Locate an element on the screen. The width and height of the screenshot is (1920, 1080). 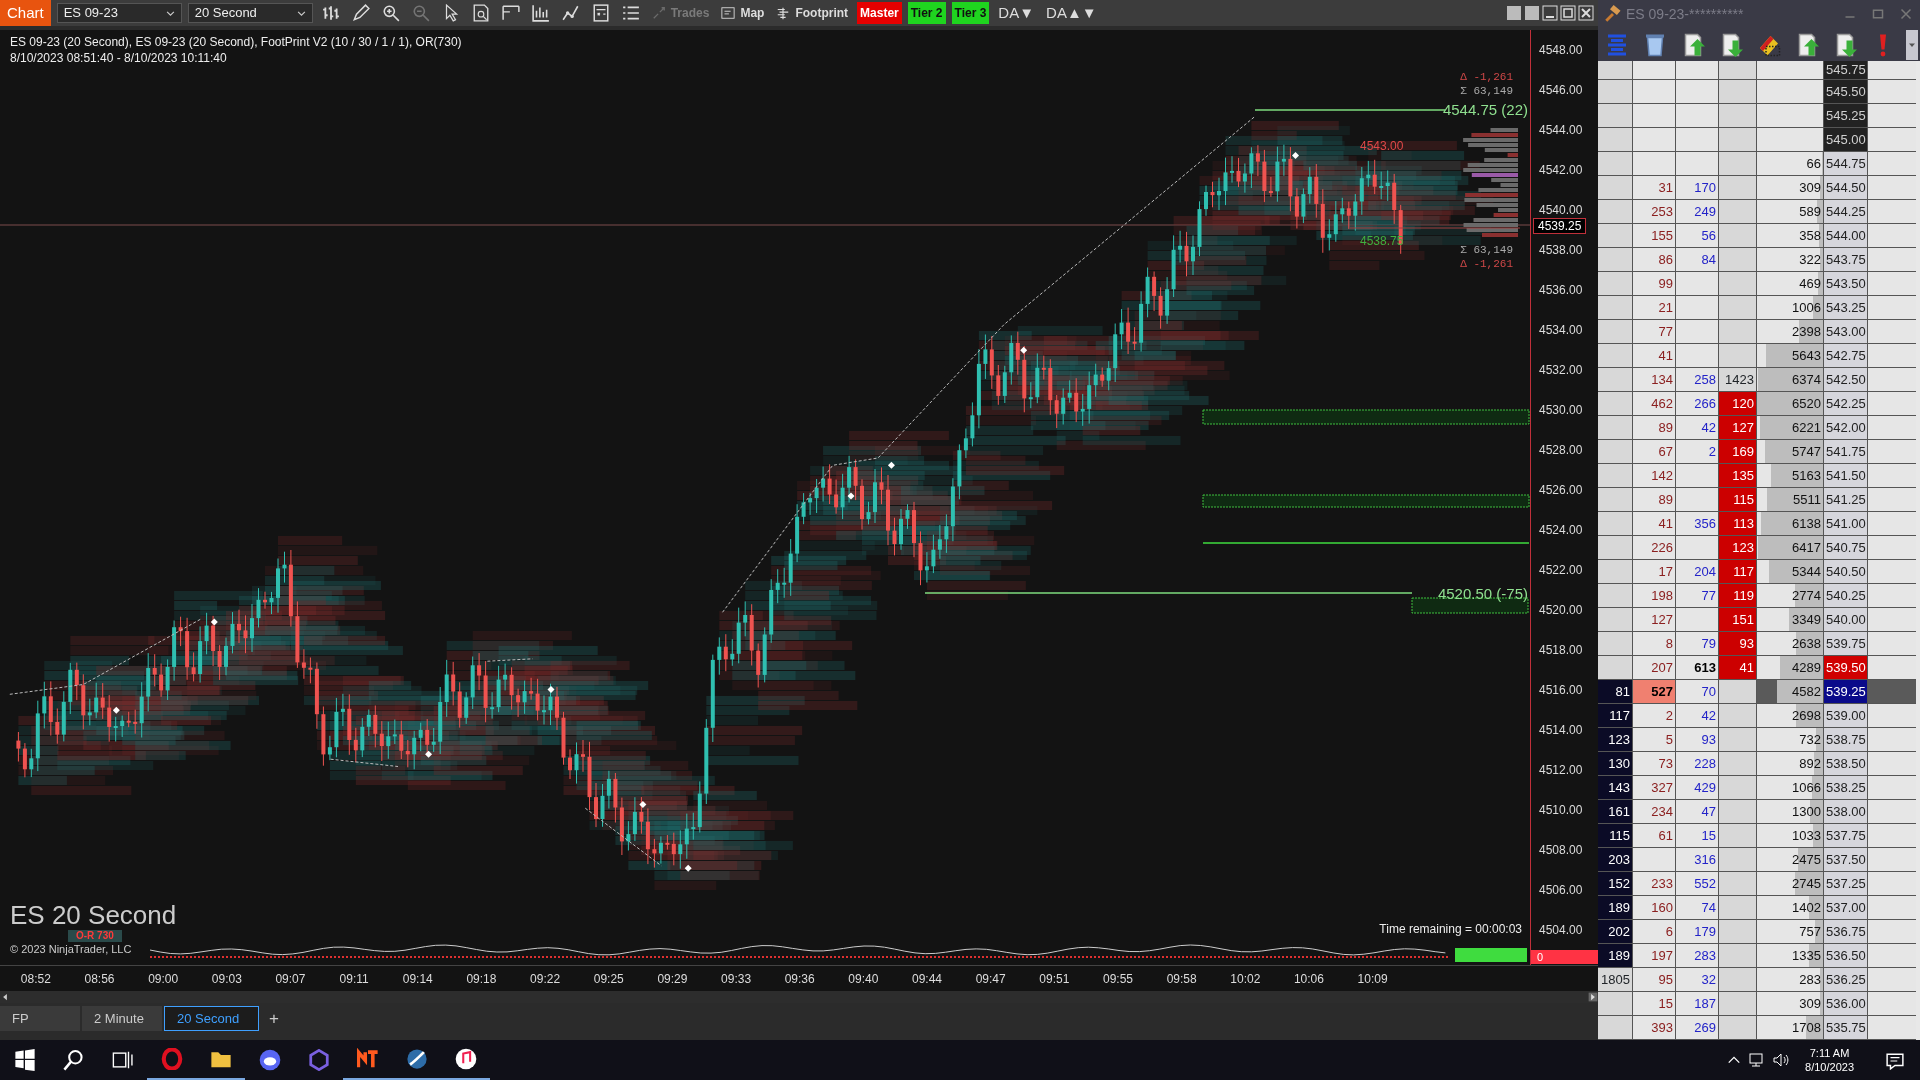
sell-volume: 207 is located at coordinates (1654, 667).